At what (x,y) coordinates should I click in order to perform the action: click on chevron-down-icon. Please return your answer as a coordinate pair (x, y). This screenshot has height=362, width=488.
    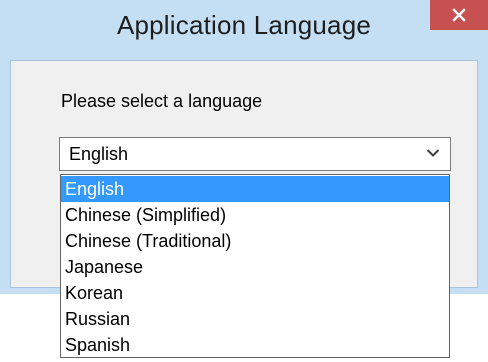
    Looking at the image, I should click on (433, 153).